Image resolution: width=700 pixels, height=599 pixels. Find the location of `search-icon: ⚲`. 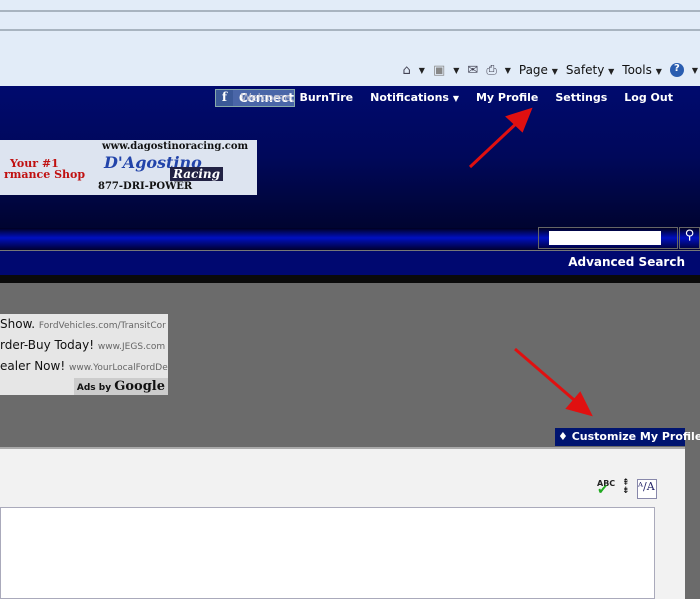

search-icon: ⚲ is located at coordinates (689, 238).